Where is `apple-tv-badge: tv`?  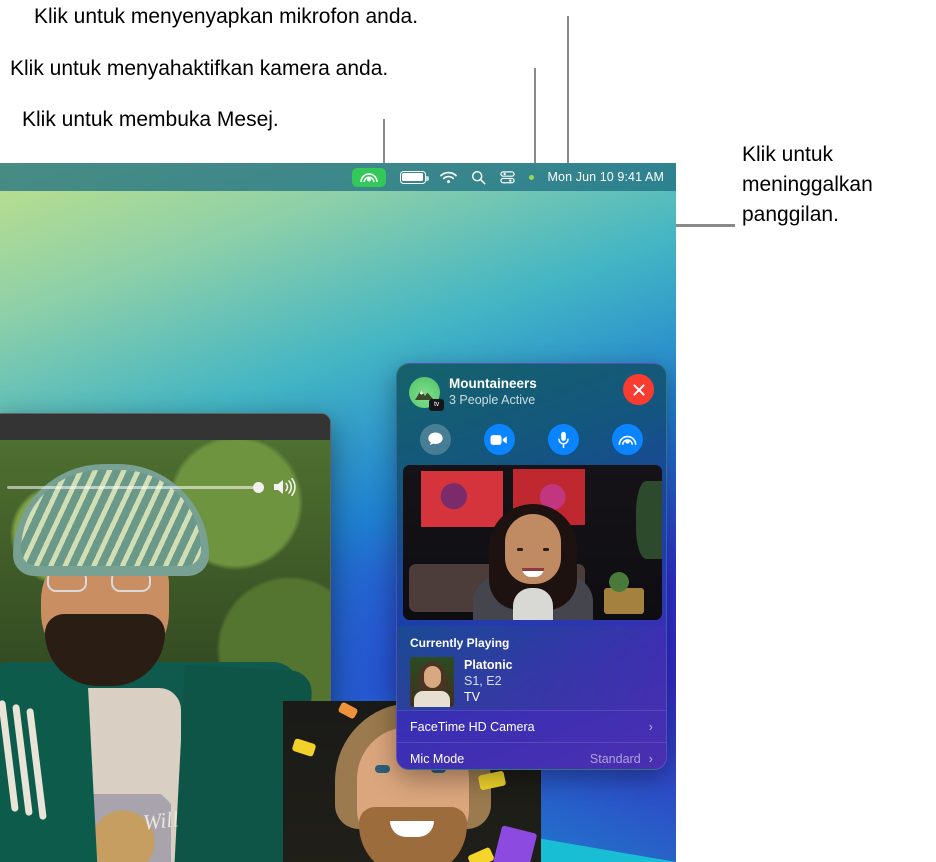
apple-tv-badge: tv is located at coordinates (436, 404).